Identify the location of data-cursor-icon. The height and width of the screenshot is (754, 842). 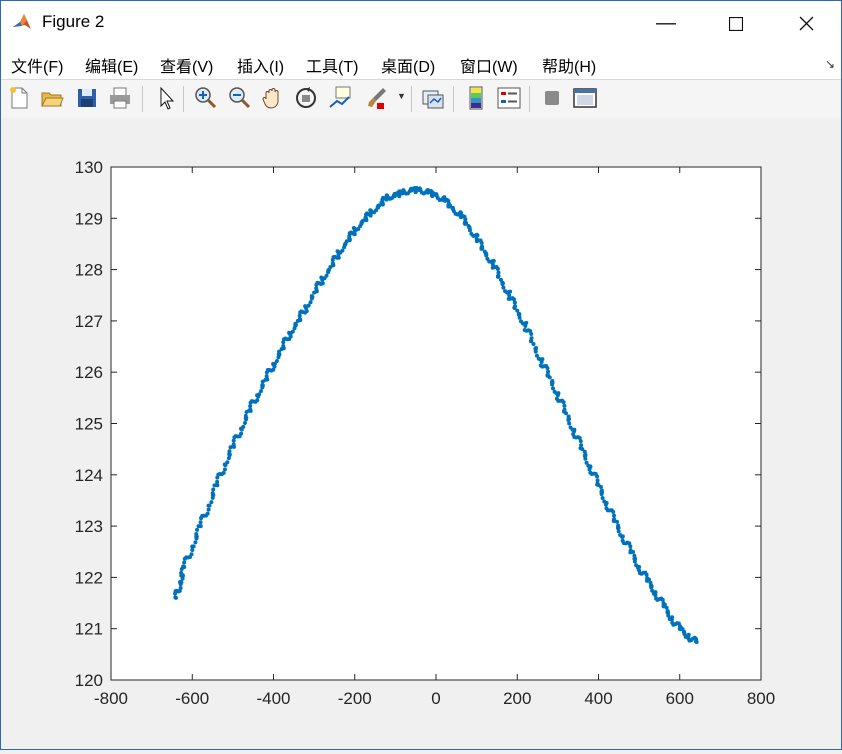
(340, 98).